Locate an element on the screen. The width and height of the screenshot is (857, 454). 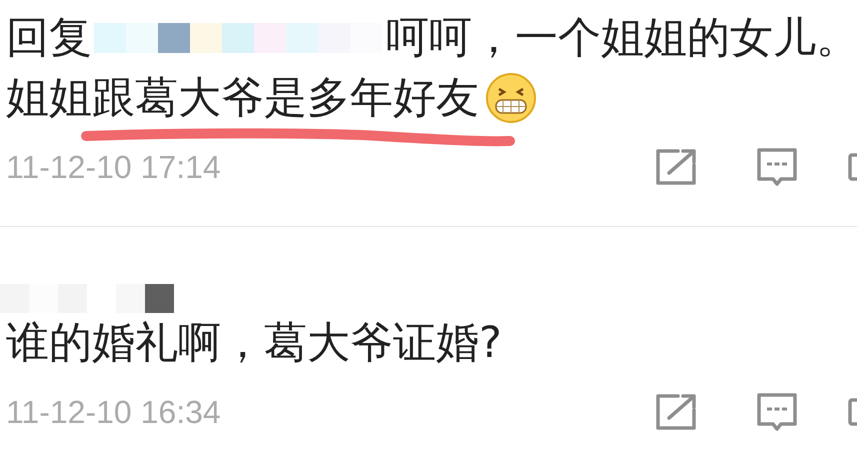
comment-time: 11-12-10 17:14 is located at coordinates (113, 167).